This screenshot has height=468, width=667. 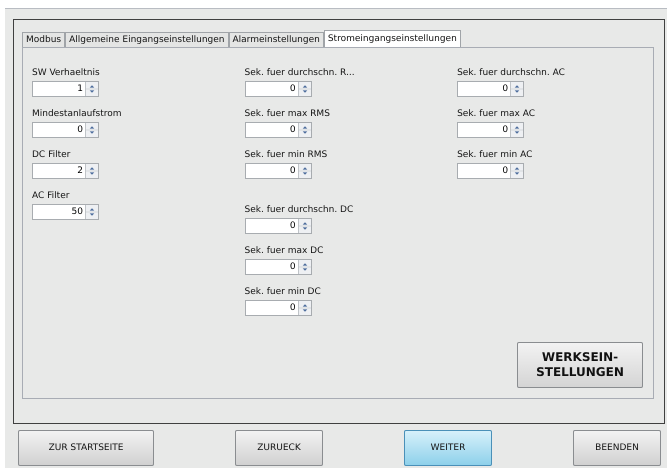 What do you see at coordinates (617, 448) in the screenshot?
I see `nav-button: BEENDEN` at bounding box center [617, 448].